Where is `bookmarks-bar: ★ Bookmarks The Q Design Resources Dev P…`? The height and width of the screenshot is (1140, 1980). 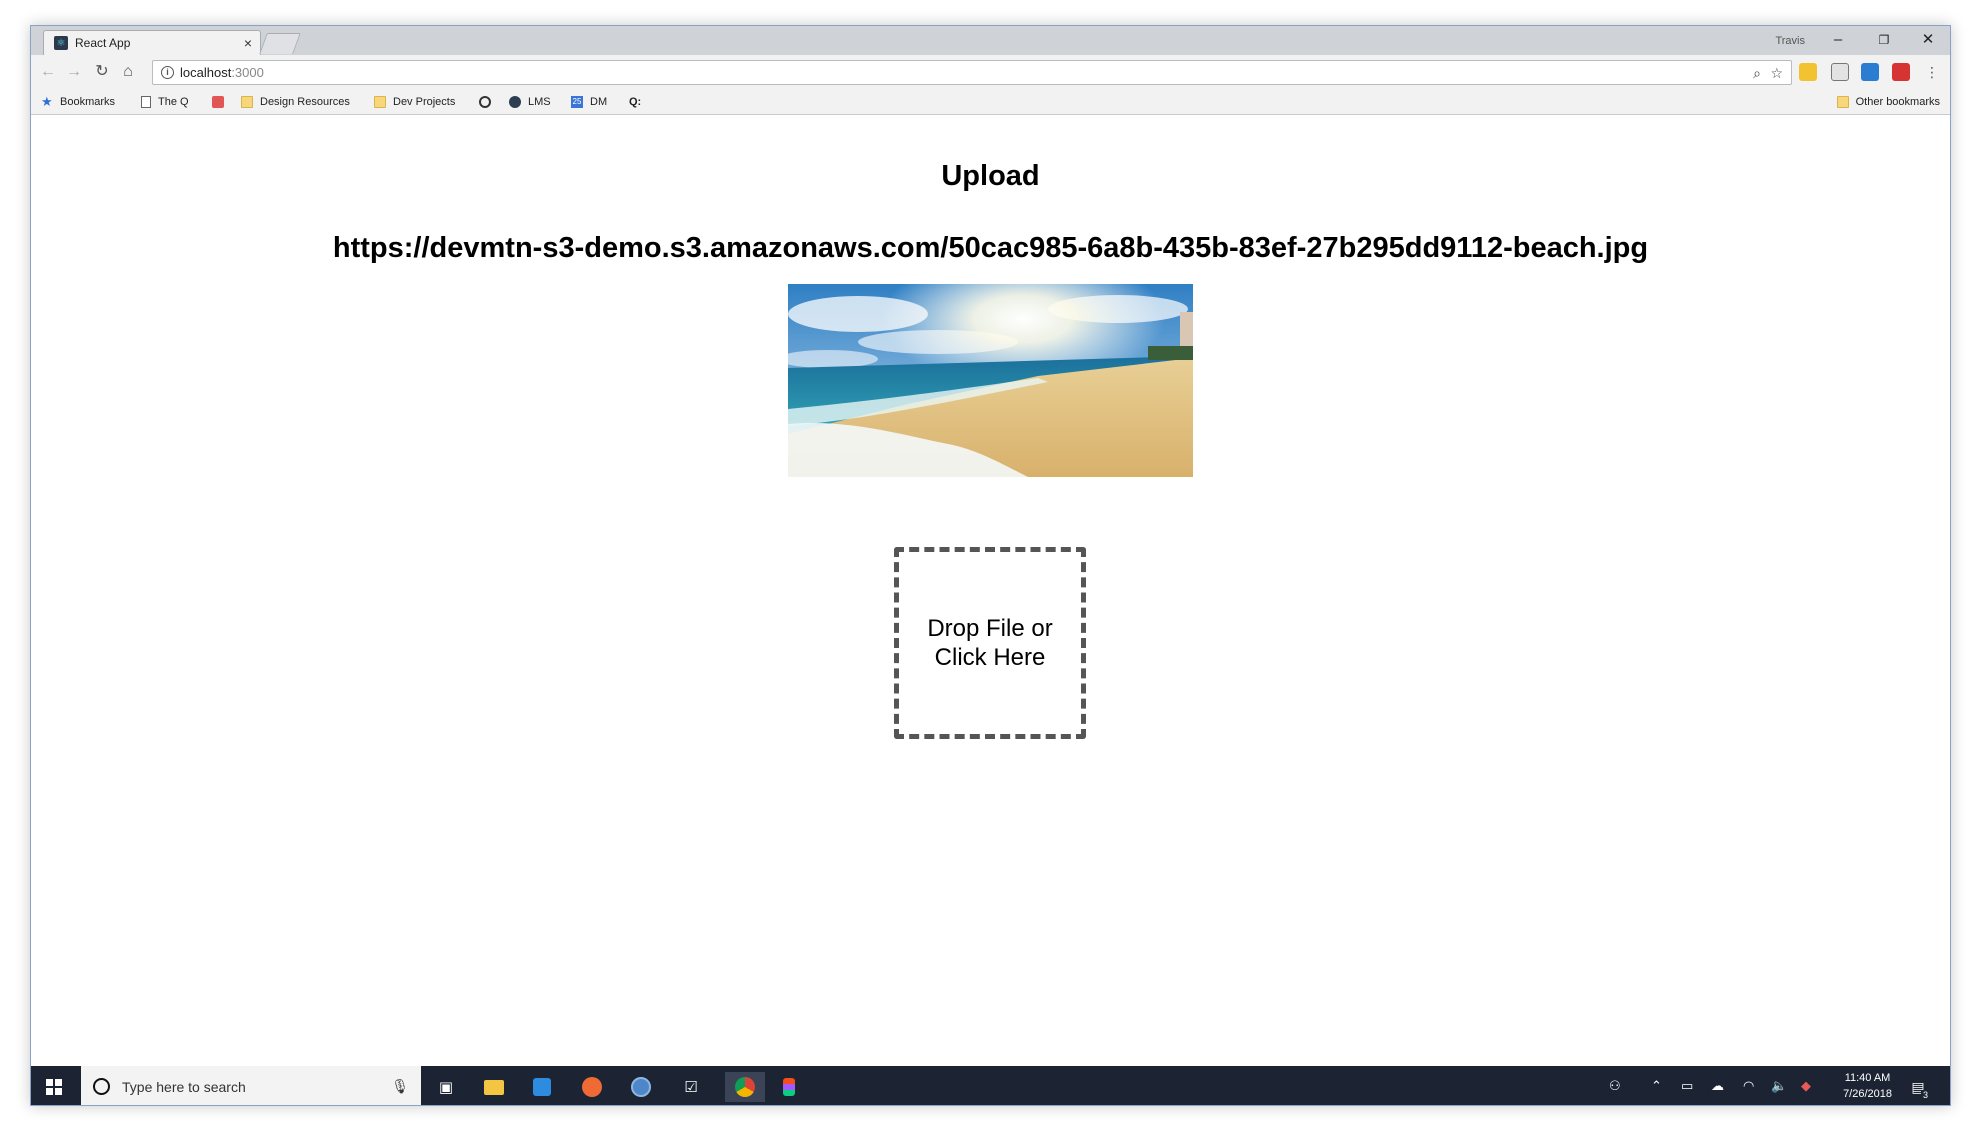 bookmarks-bar: ★ Bookmarks The Q Design Resources Dev P… is located at coordinates (990, 102).